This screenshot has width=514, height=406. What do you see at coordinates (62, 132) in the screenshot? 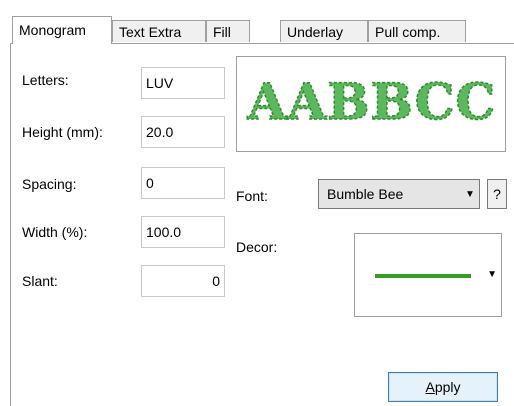
I see `height-label: Height (mm):` at bounding box center [62, 132].